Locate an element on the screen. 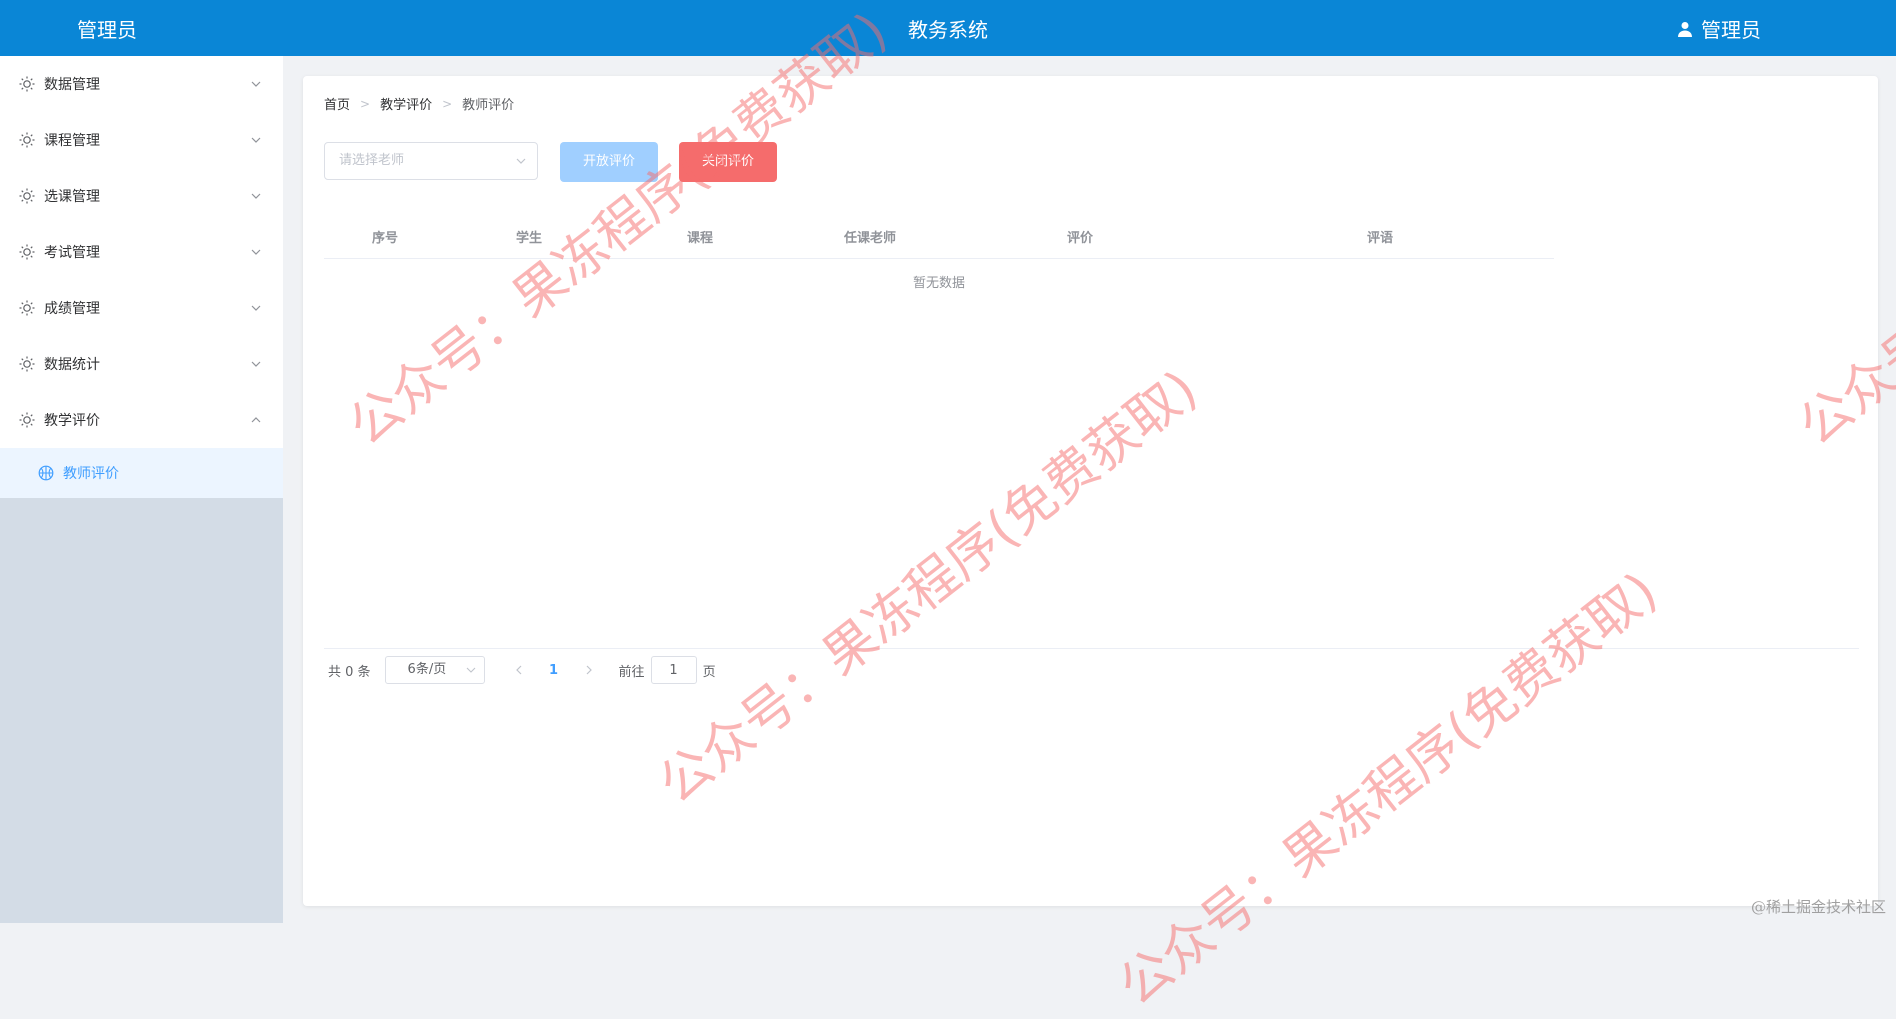 The height and width of the screenshot is (1019, 1896). next-page-button is located at coordinates (589, 670).